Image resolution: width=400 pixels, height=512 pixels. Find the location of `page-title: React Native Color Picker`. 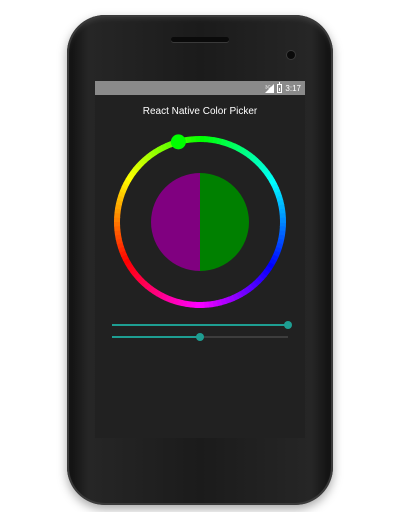

page-title: React Native Color Picker is located at coordinates (200, 111).